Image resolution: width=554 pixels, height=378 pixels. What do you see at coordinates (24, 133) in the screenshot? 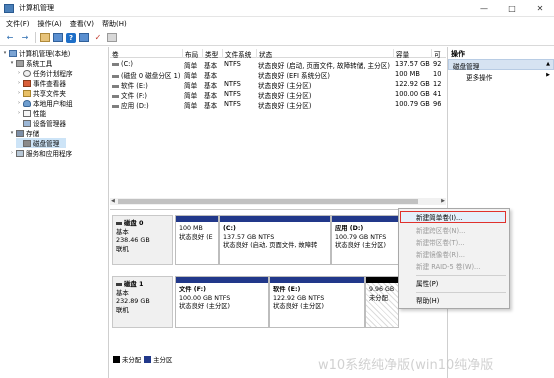
I see `tree-item-storage: ▾ 存储` at bounding box center [24, 133].